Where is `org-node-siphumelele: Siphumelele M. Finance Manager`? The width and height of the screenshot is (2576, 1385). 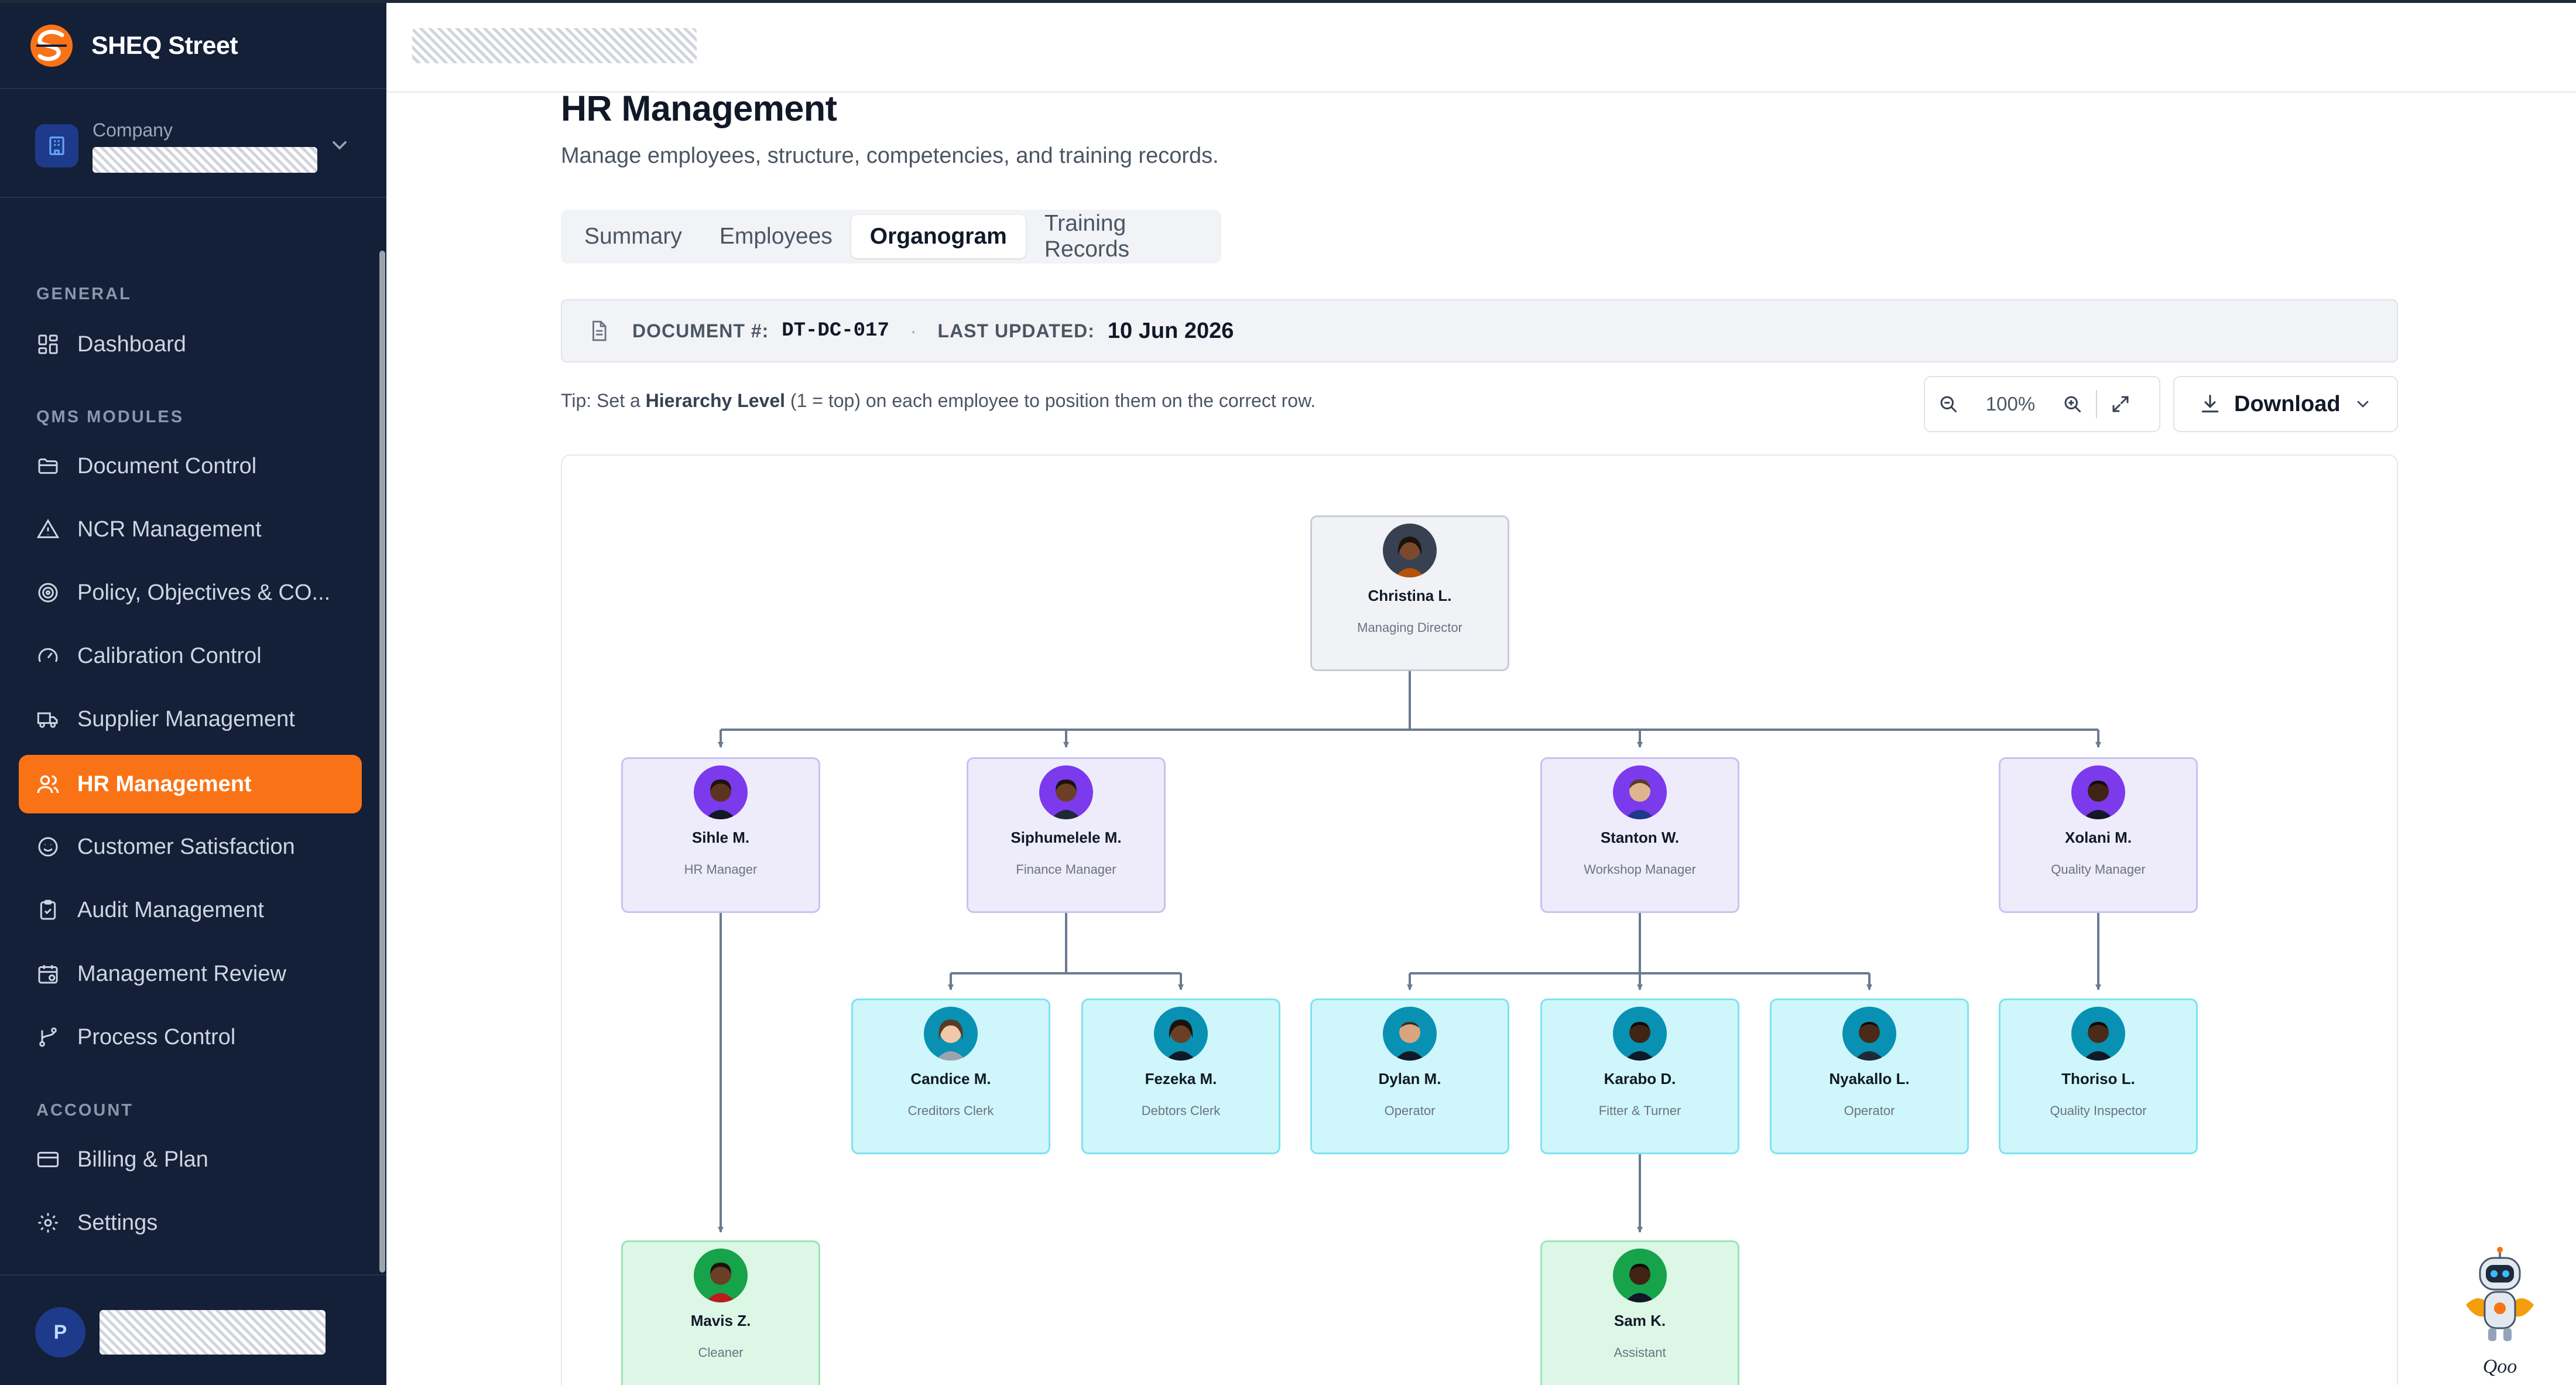
org-node-siphumelele: Siphumelele M. Finance Manager is located at coordinates (1066, 835).